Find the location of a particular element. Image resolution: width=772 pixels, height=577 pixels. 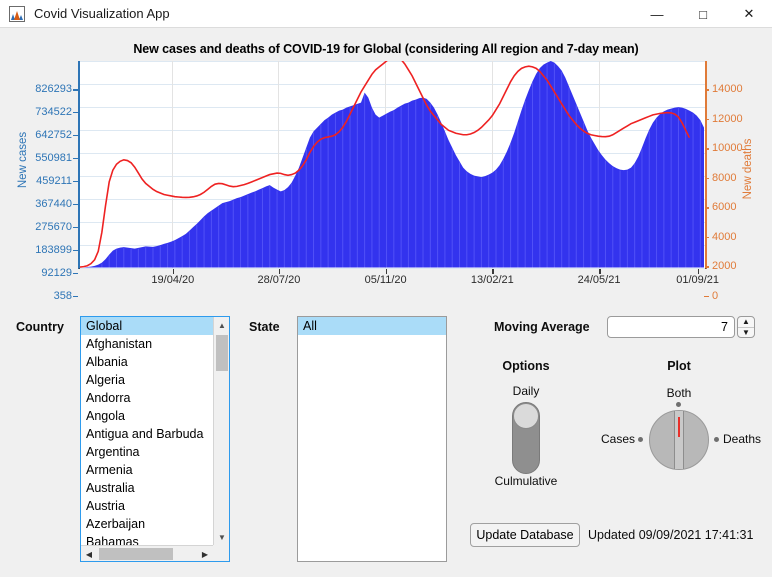

country-list-item: Global is located at coordinates (147, 326).